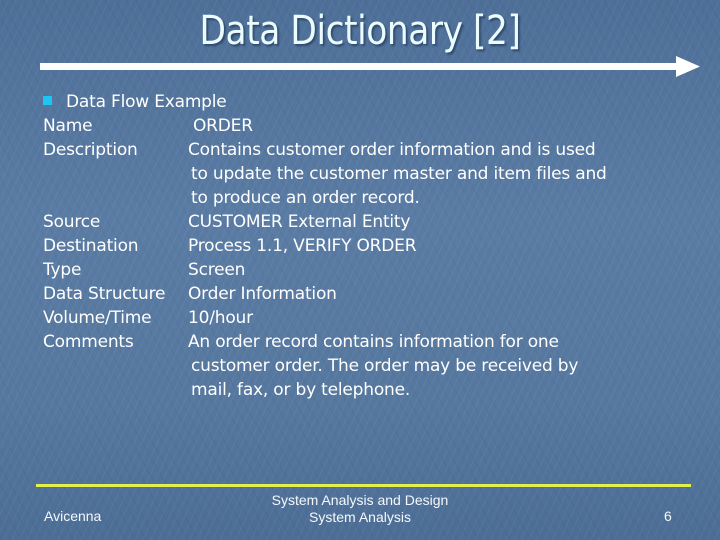  What do you see at coordinates (217, 270) in the screenshot?
I see `entry-value: Screen` at bounding box center [217, 270].